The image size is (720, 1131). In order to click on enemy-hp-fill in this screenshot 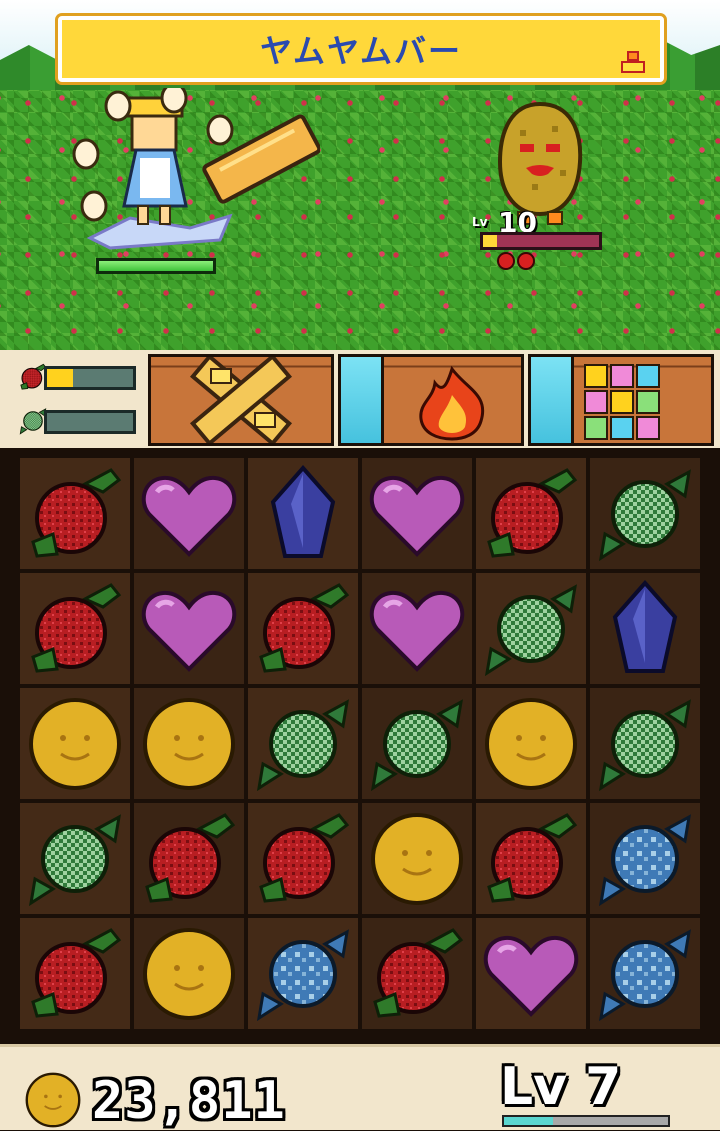, I will do `click(490, 241)`.